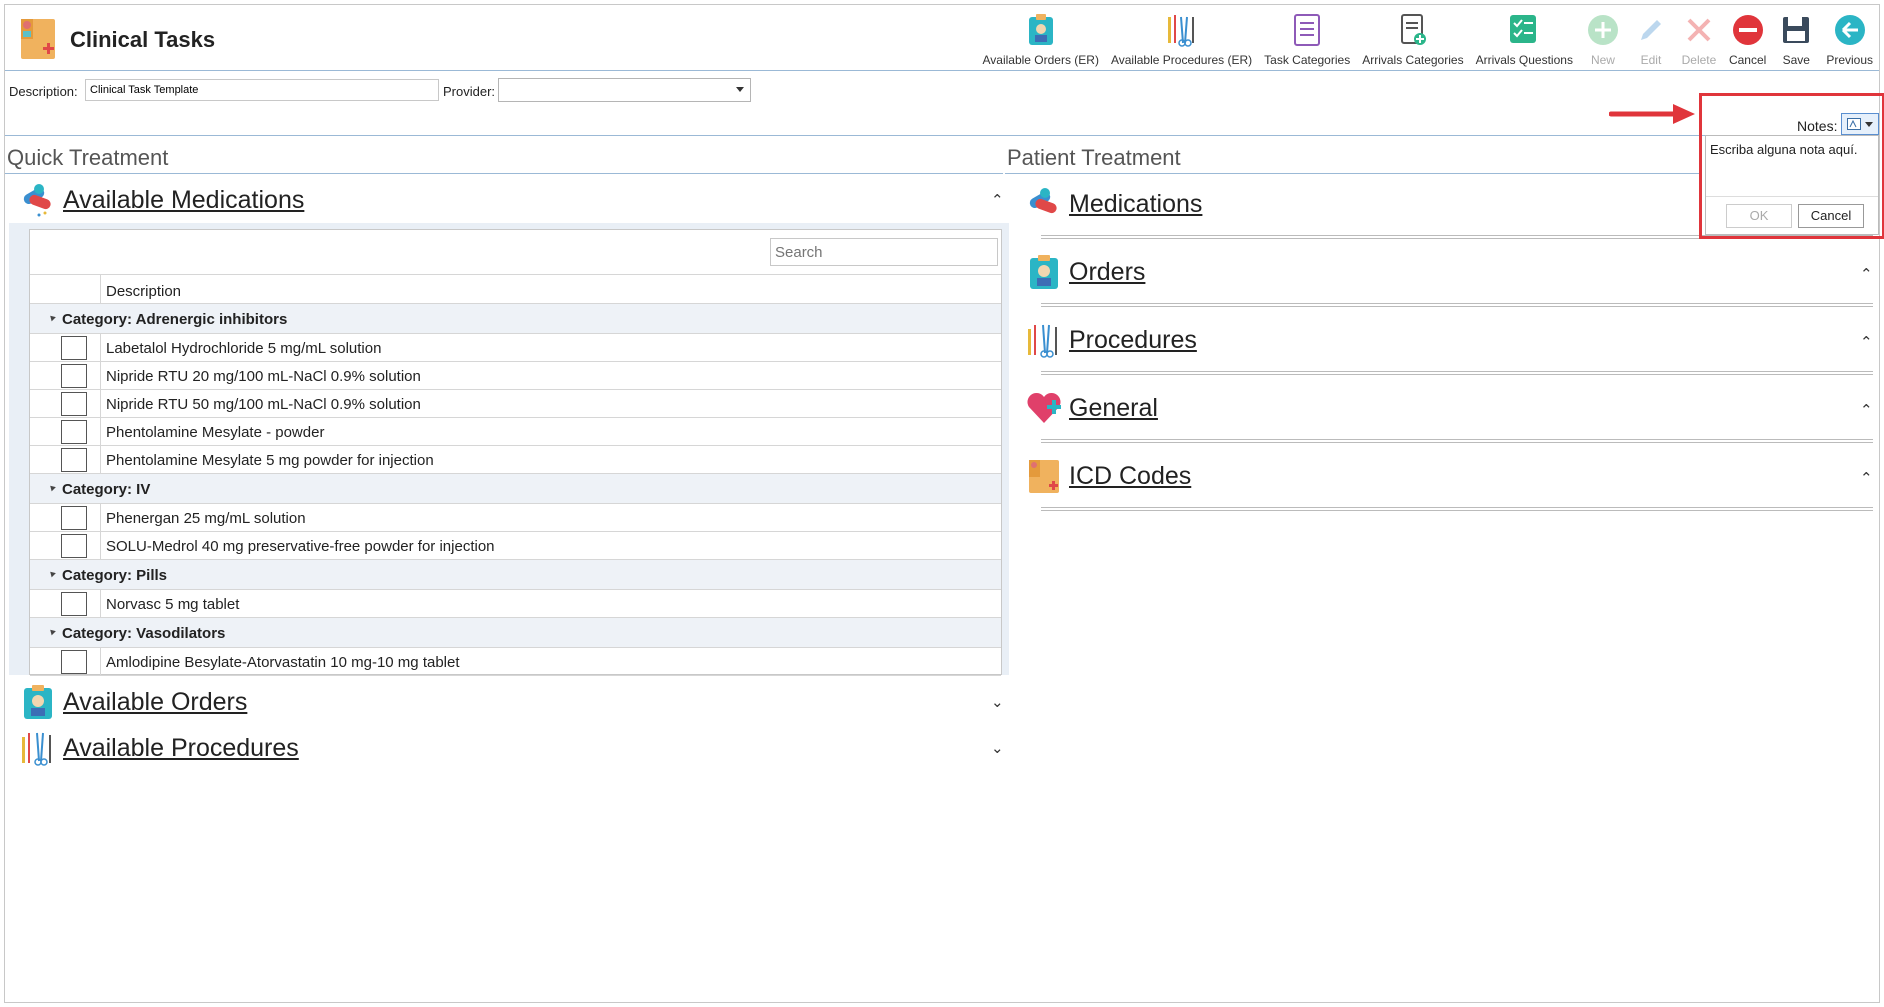 The width and height of the screenshot is (1884, 1007). I want to click on category-row: Category: Pills, so click(515, 575).